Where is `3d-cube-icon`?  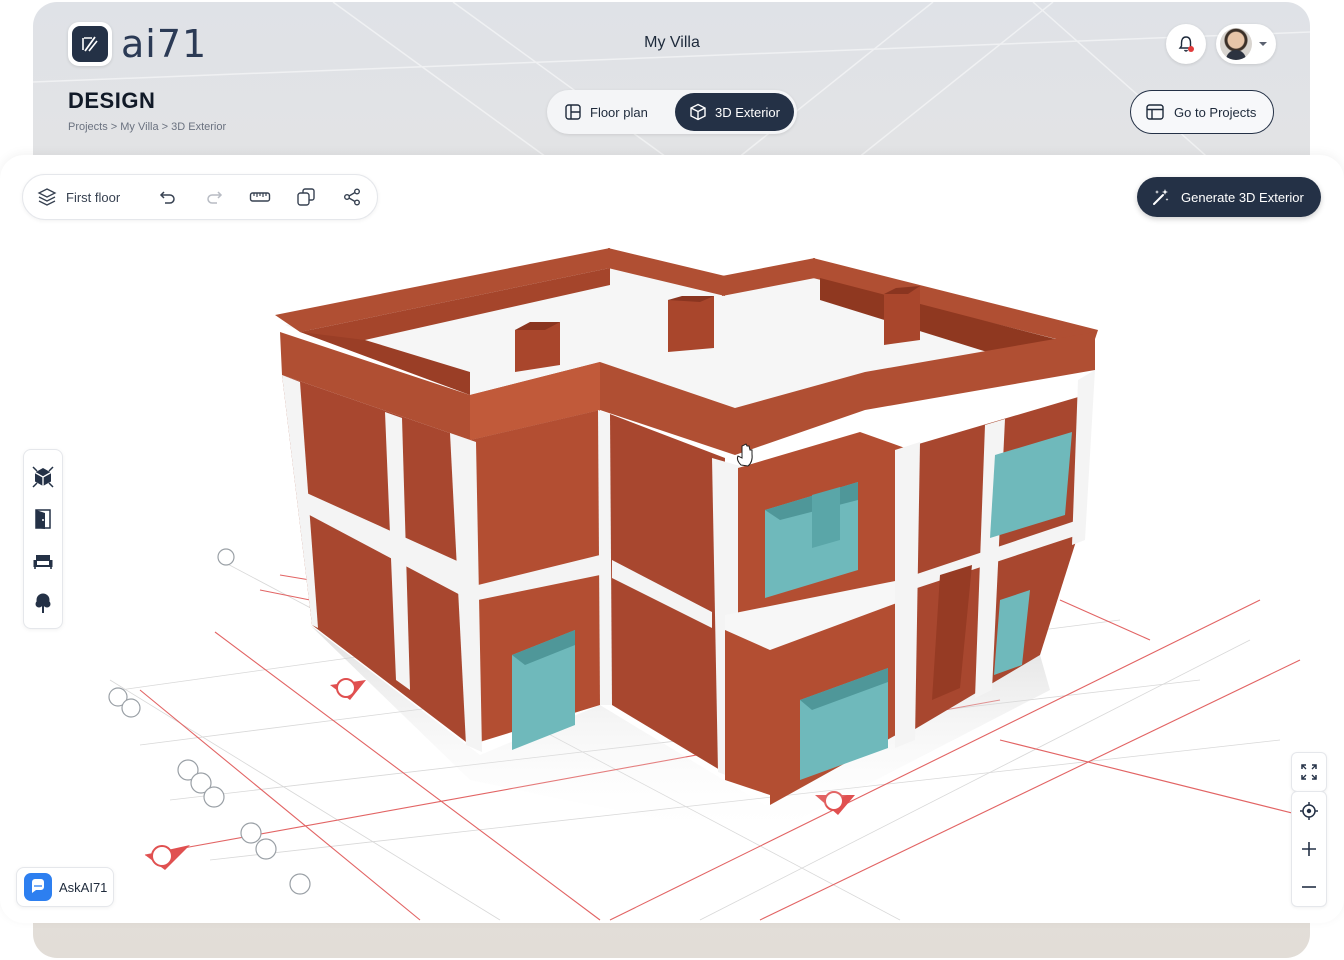 3d-cube-icon is located at coordinates (43, 477).